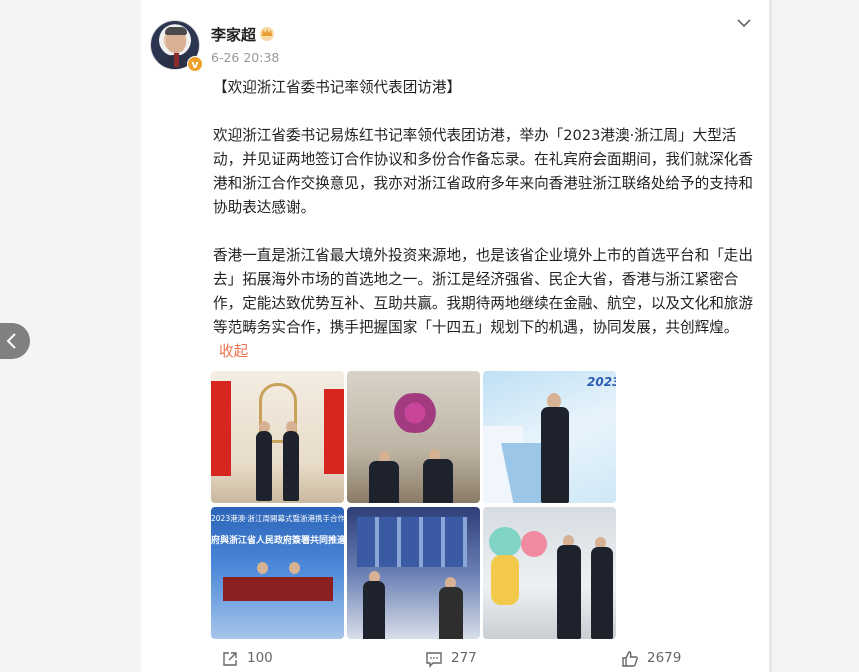 The width and height of the screenshot is (859, 672). Describe the element at coordinates (434, 660) in the screenshot. I see `comment-icon` at that location.